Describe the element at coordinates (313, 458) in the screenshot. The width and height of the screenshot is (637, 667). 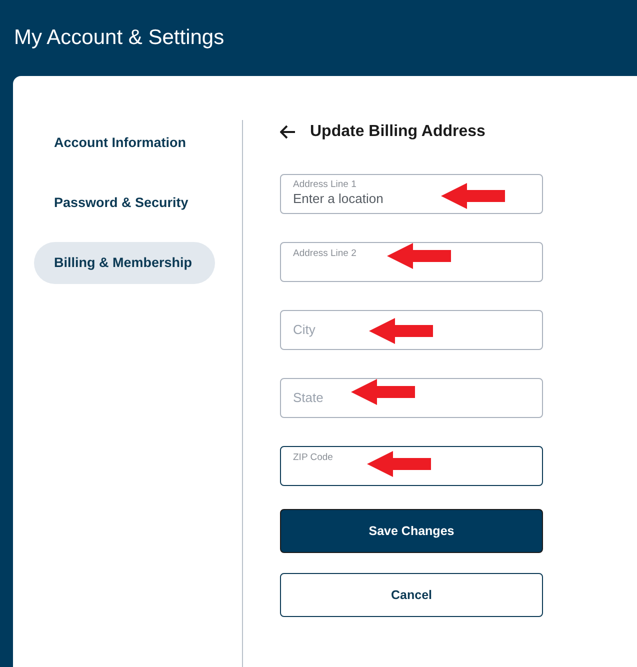
I see `field-label: ZIP Code` at that location.